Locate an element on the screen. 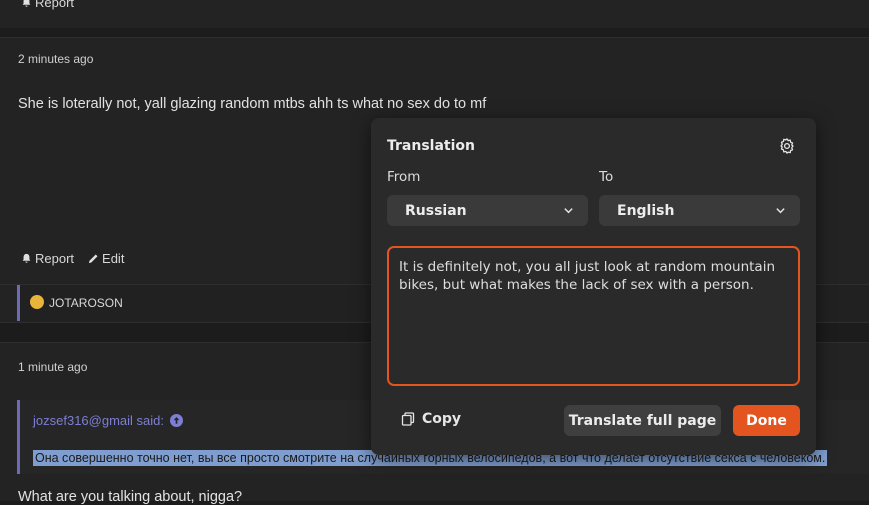  post-actions: Report Edit is located at coordinates (72, 258).